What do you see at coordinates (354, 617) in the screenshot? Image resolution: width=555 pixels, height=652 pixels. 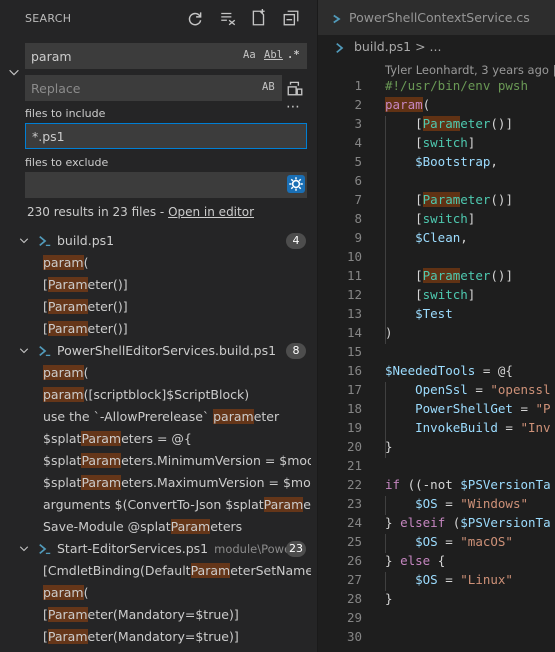 I see `line-number: 29` at bounding box center [354, 617].